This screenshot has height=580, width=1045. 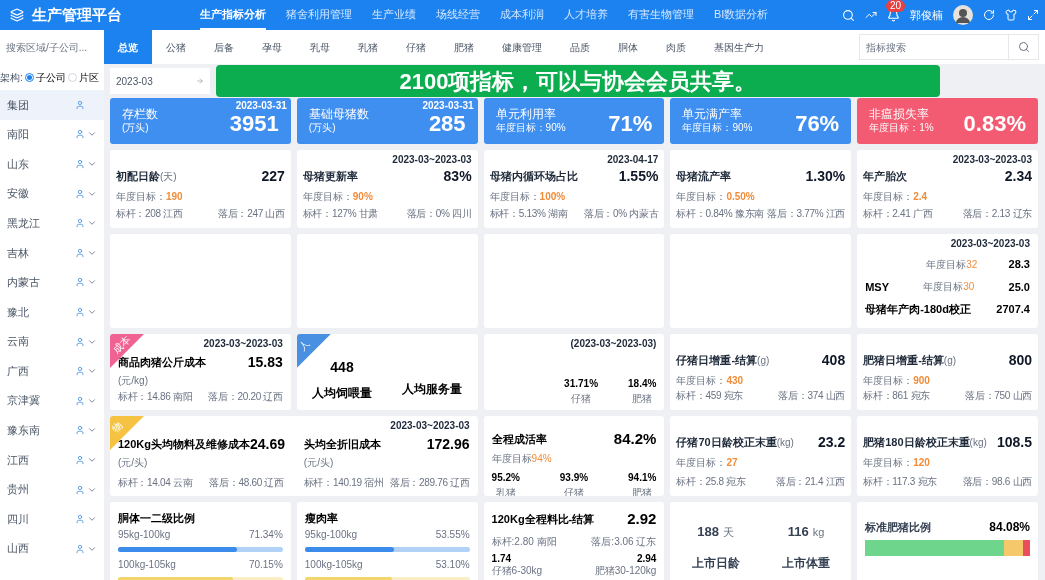 What do you see at coordinates (52, 489) in the screenshot?
I see `region-item: 贵州` at bounding box center [52, 489].